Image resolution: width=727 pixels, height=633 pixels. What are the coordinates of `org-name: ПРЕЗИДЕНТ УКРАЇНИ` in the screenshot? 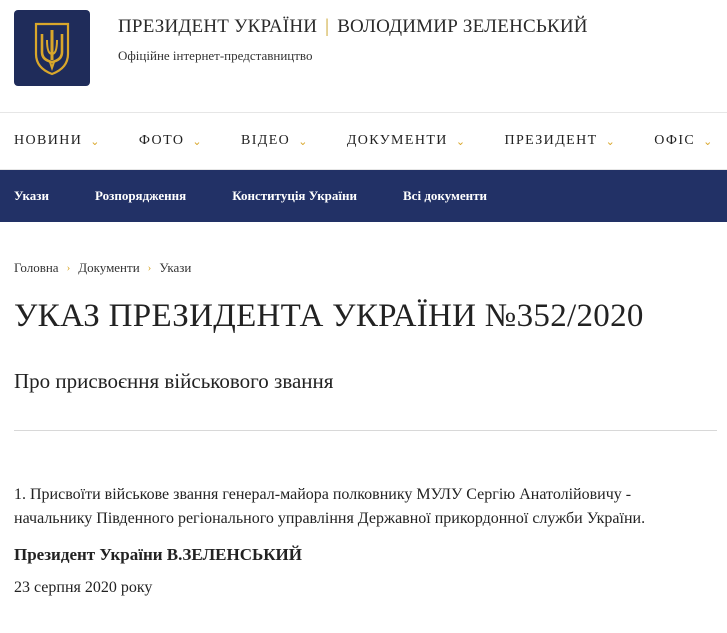 It's located at (218, 26).